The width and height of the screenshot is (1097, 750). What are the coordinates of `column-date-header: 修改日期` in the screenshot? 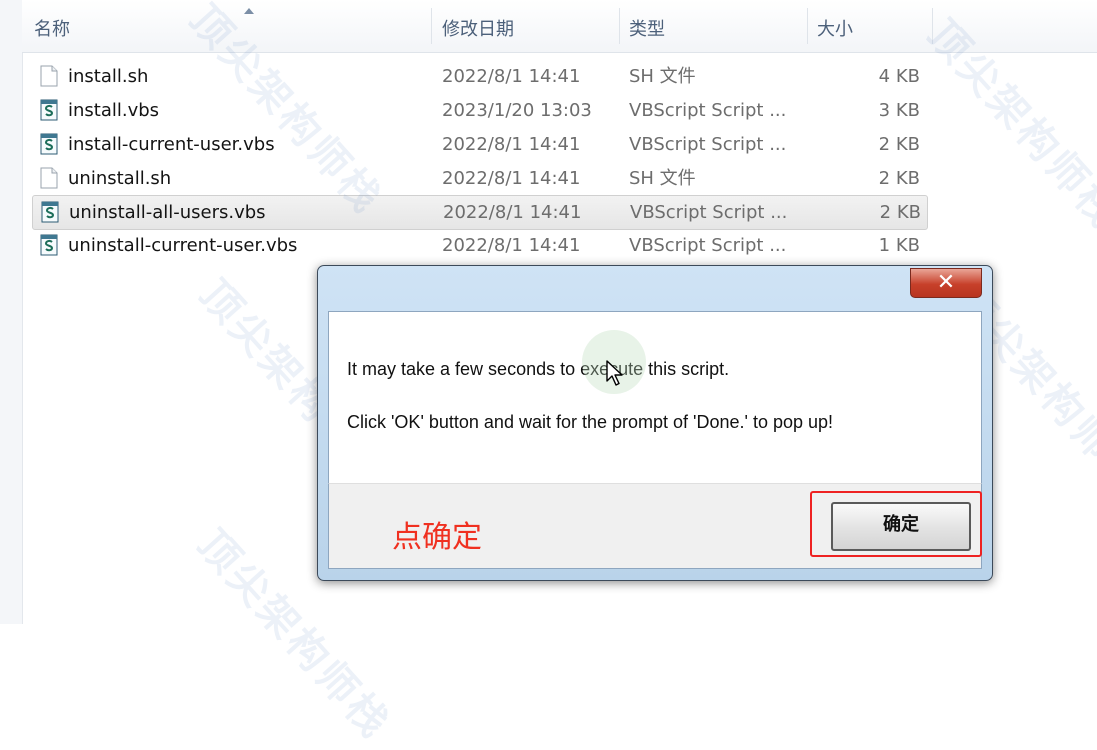 It's located at (478, 26).